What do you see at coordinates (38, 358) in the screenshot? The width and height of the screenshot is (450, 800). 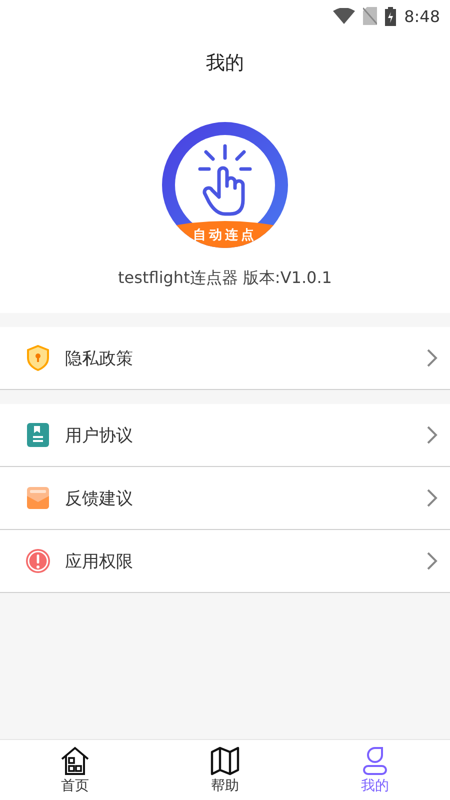 I see `shield-icon` at bounding box center [38, 358].